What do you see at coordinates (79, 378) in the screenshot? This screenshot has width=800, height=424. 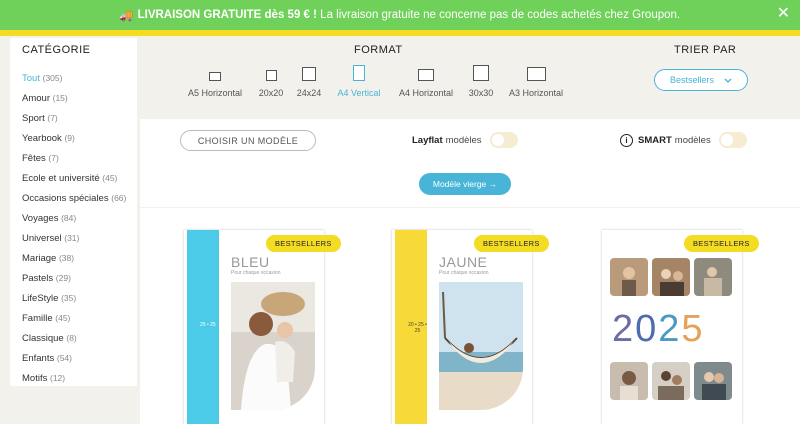 I see `category-item-motifs: Motifs (12)` at bounding box center [79, 378].